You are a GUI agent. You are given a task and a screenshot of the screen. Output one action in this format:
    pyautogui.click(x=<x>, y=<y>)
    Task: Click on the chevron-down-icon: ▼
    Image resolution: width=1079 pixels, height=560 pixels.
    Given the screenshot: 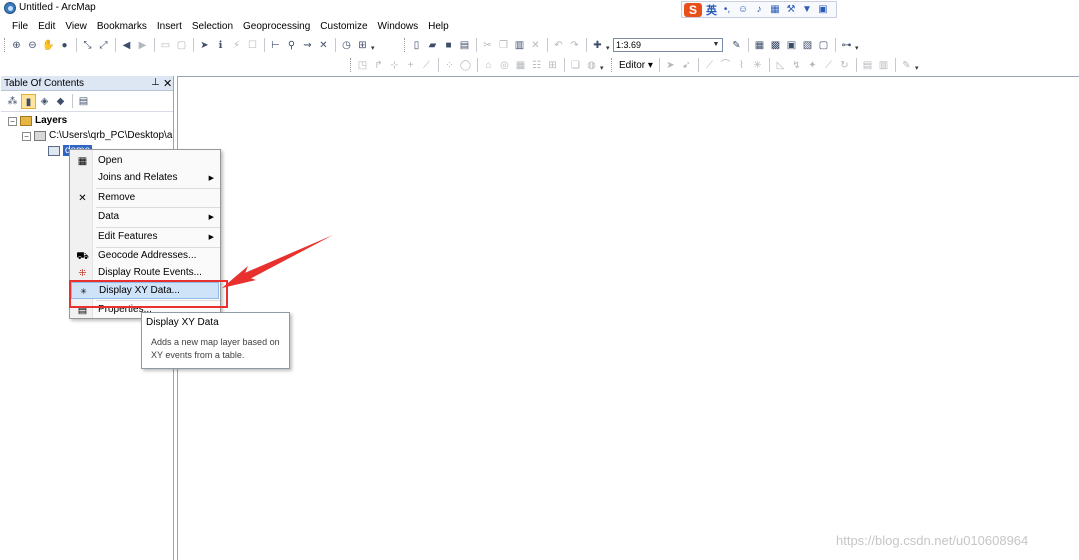 What is the action you would take?
    pyautogui.click(x=716, y=45)
    